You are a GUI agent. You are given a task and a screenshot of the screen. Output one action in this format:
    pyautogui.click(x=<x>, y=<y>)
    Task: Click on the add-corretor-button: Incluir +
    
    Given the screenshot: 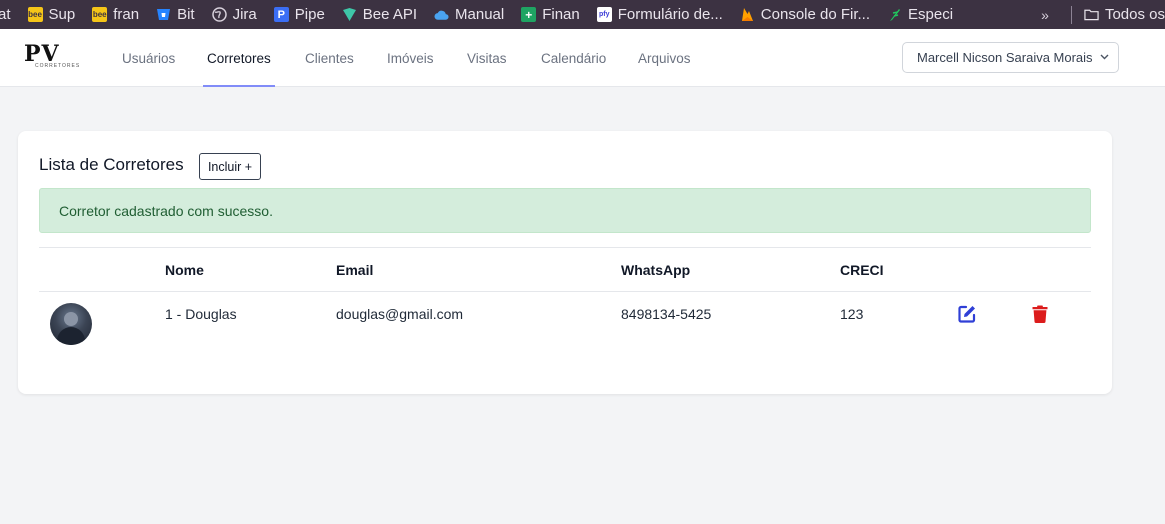 What is the action you would take?
    pyautogui.click(x=230, y=166)
    